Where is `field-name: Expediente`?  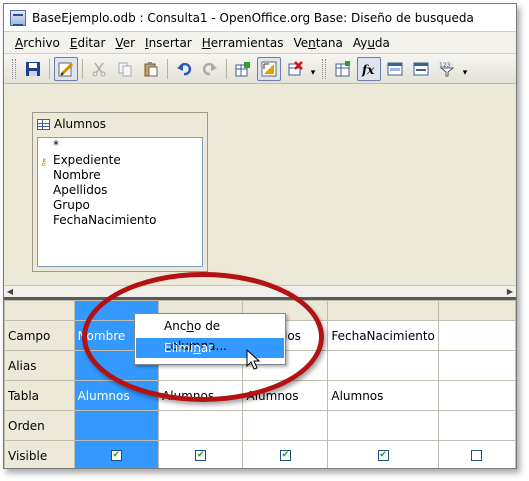 field-name: Expediente is located at coordinates (87, 160).